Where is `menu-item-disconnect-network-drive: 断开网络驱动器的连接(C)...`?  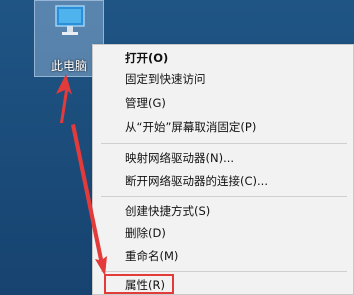 menu-item-disconnect-network-drive: 断开网络驱动器的连接(C)... is located at coordinates (196, 181).